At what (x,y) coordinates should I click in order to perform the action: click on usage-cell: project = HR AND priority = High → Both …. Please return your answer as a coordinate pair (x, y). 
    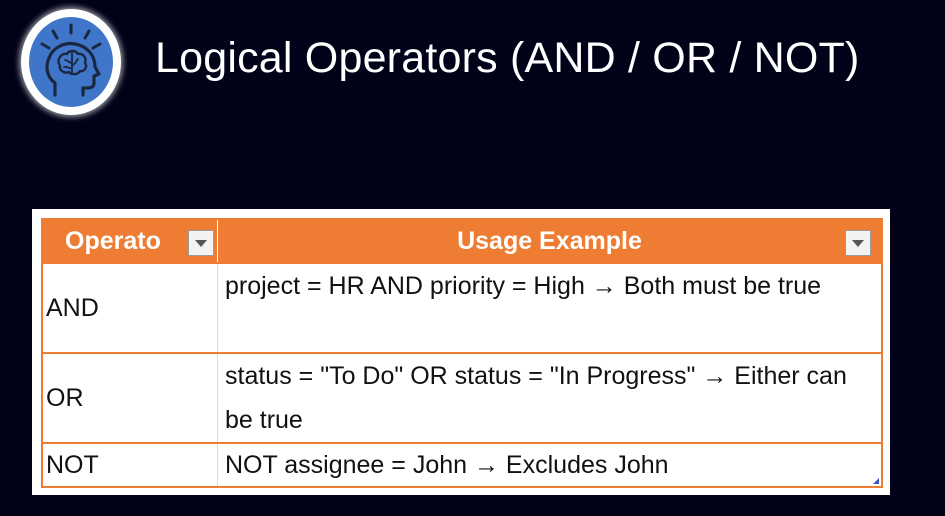
    Looking at the image, I should click on (523, 286).